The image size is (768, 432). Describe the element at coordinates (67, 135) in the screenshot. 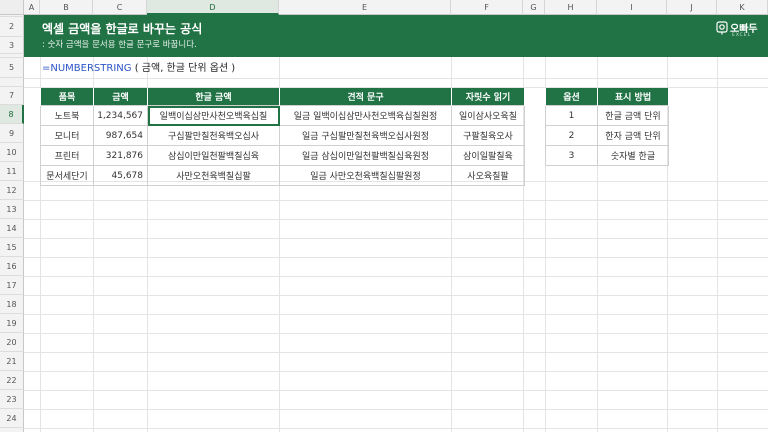

I see `cell-item: 모니터` at that location.